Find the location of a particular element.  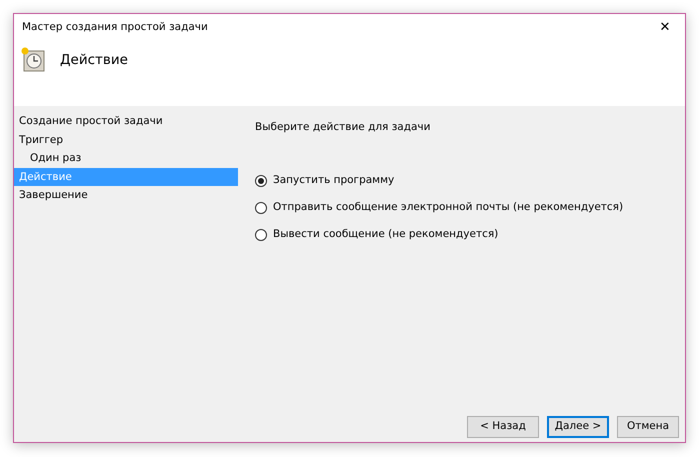

window-title: Мастер создания простой задачи is located at coordinates (115, 28).